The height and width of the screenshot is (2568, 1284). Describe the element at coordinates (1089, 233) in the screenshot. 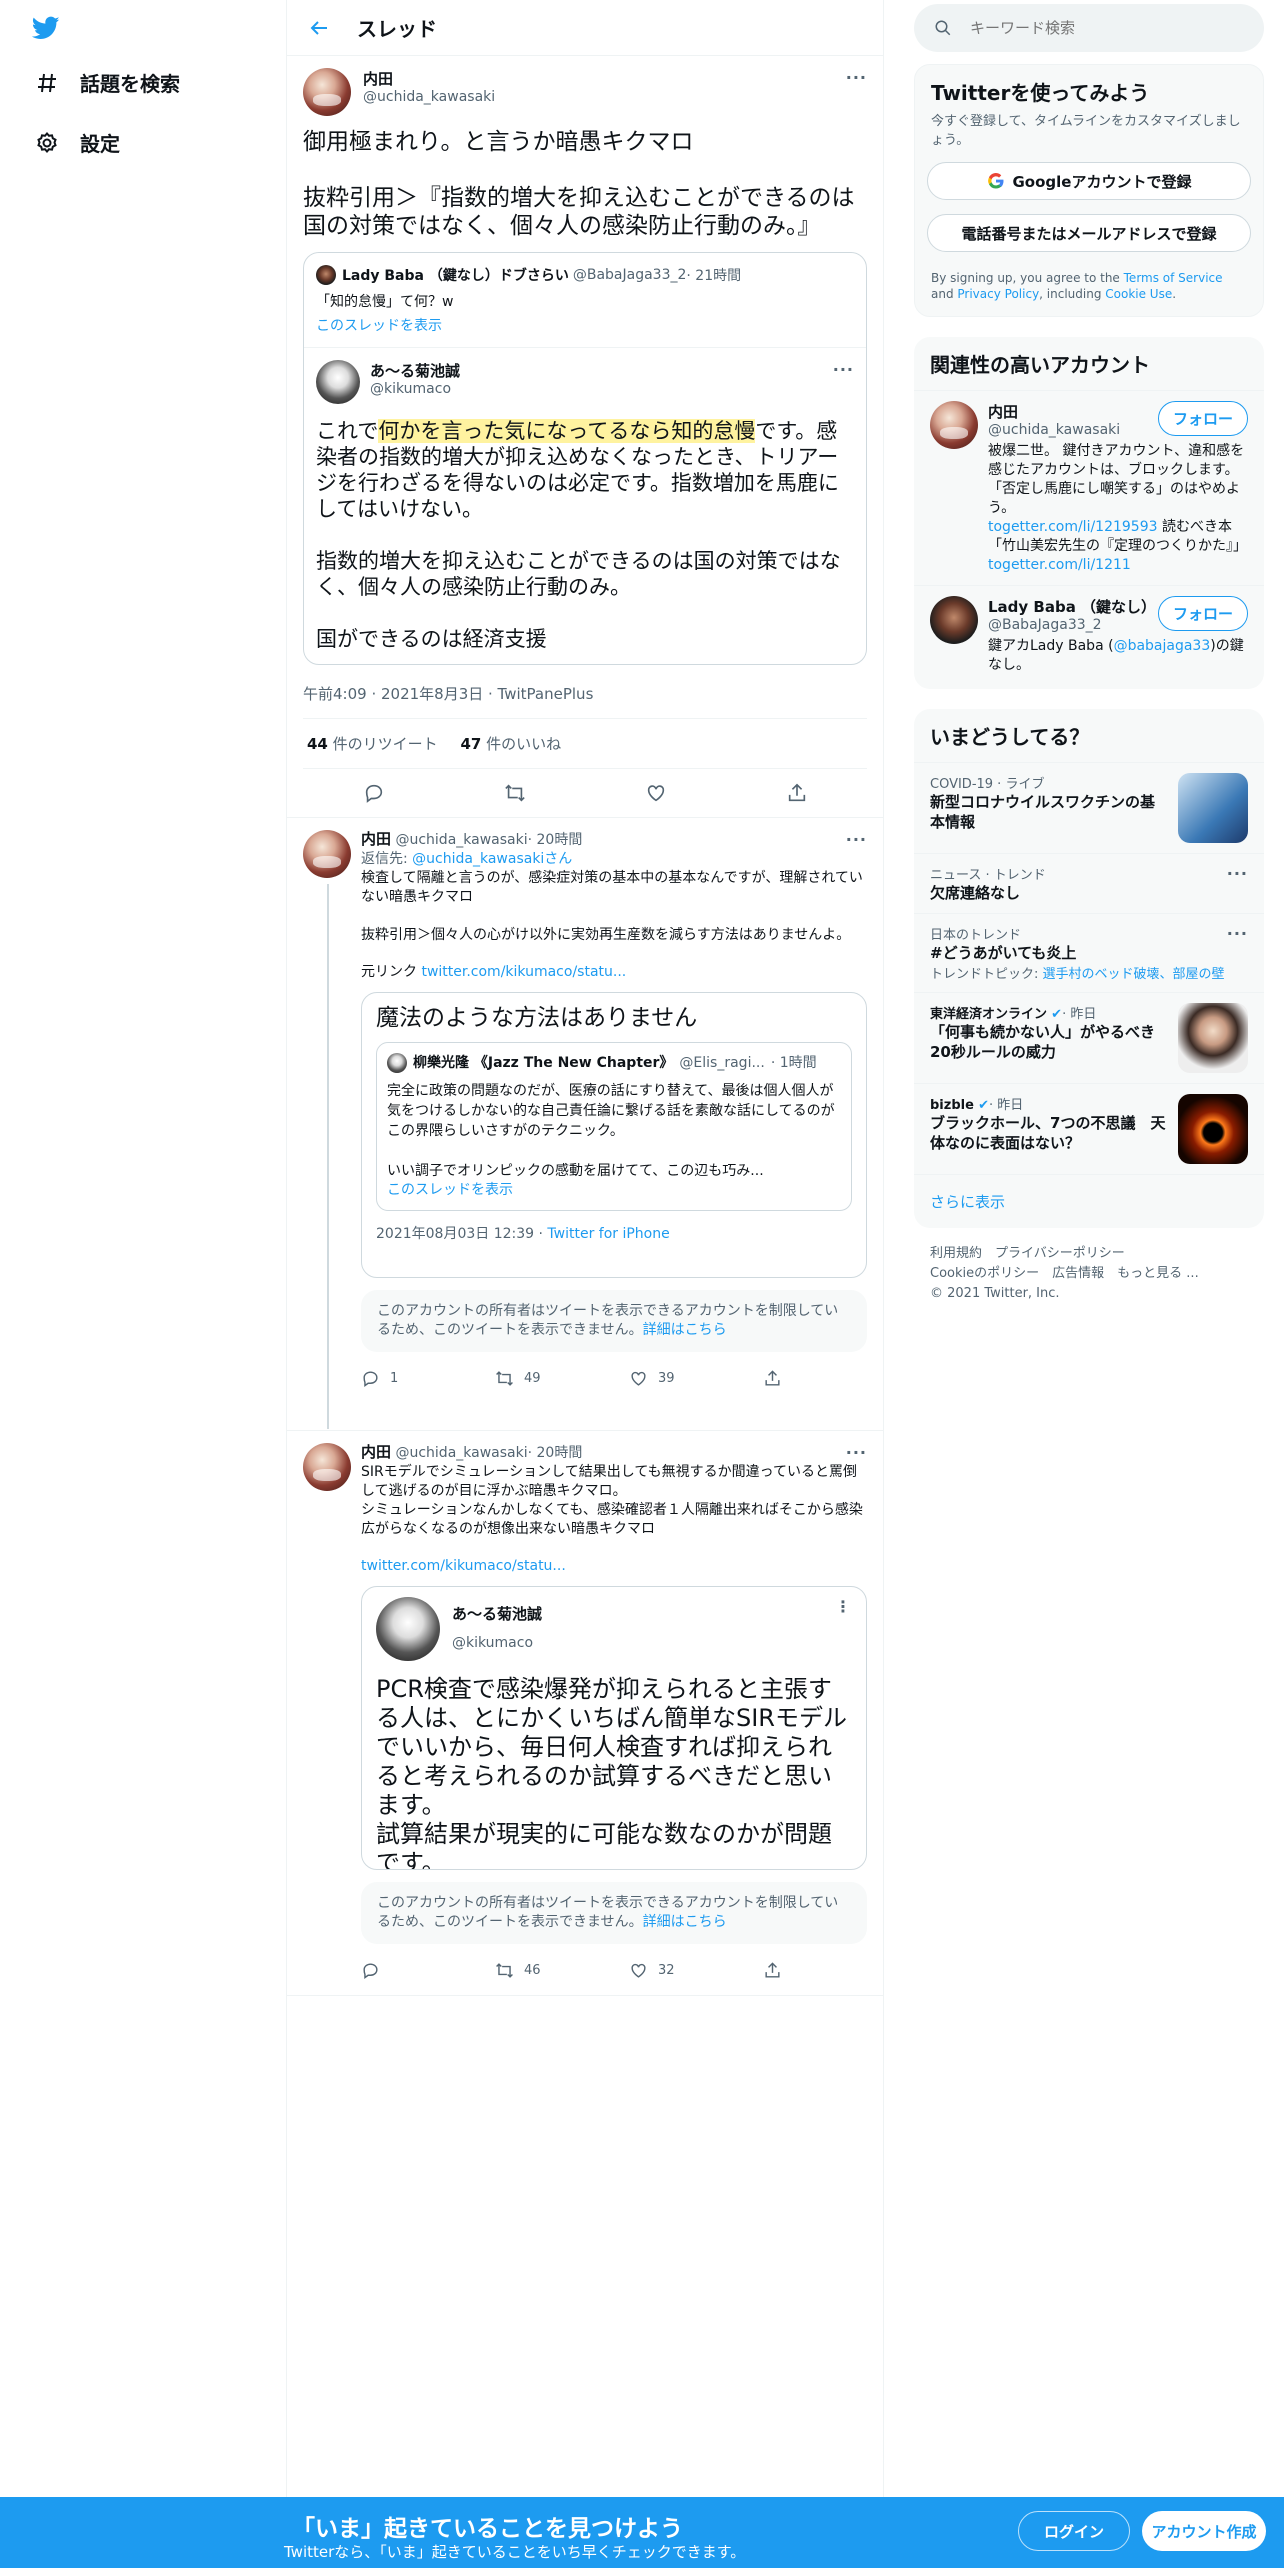

I see `phone-signup-button: 電話番号またはメールアドレスで登録` at that location.